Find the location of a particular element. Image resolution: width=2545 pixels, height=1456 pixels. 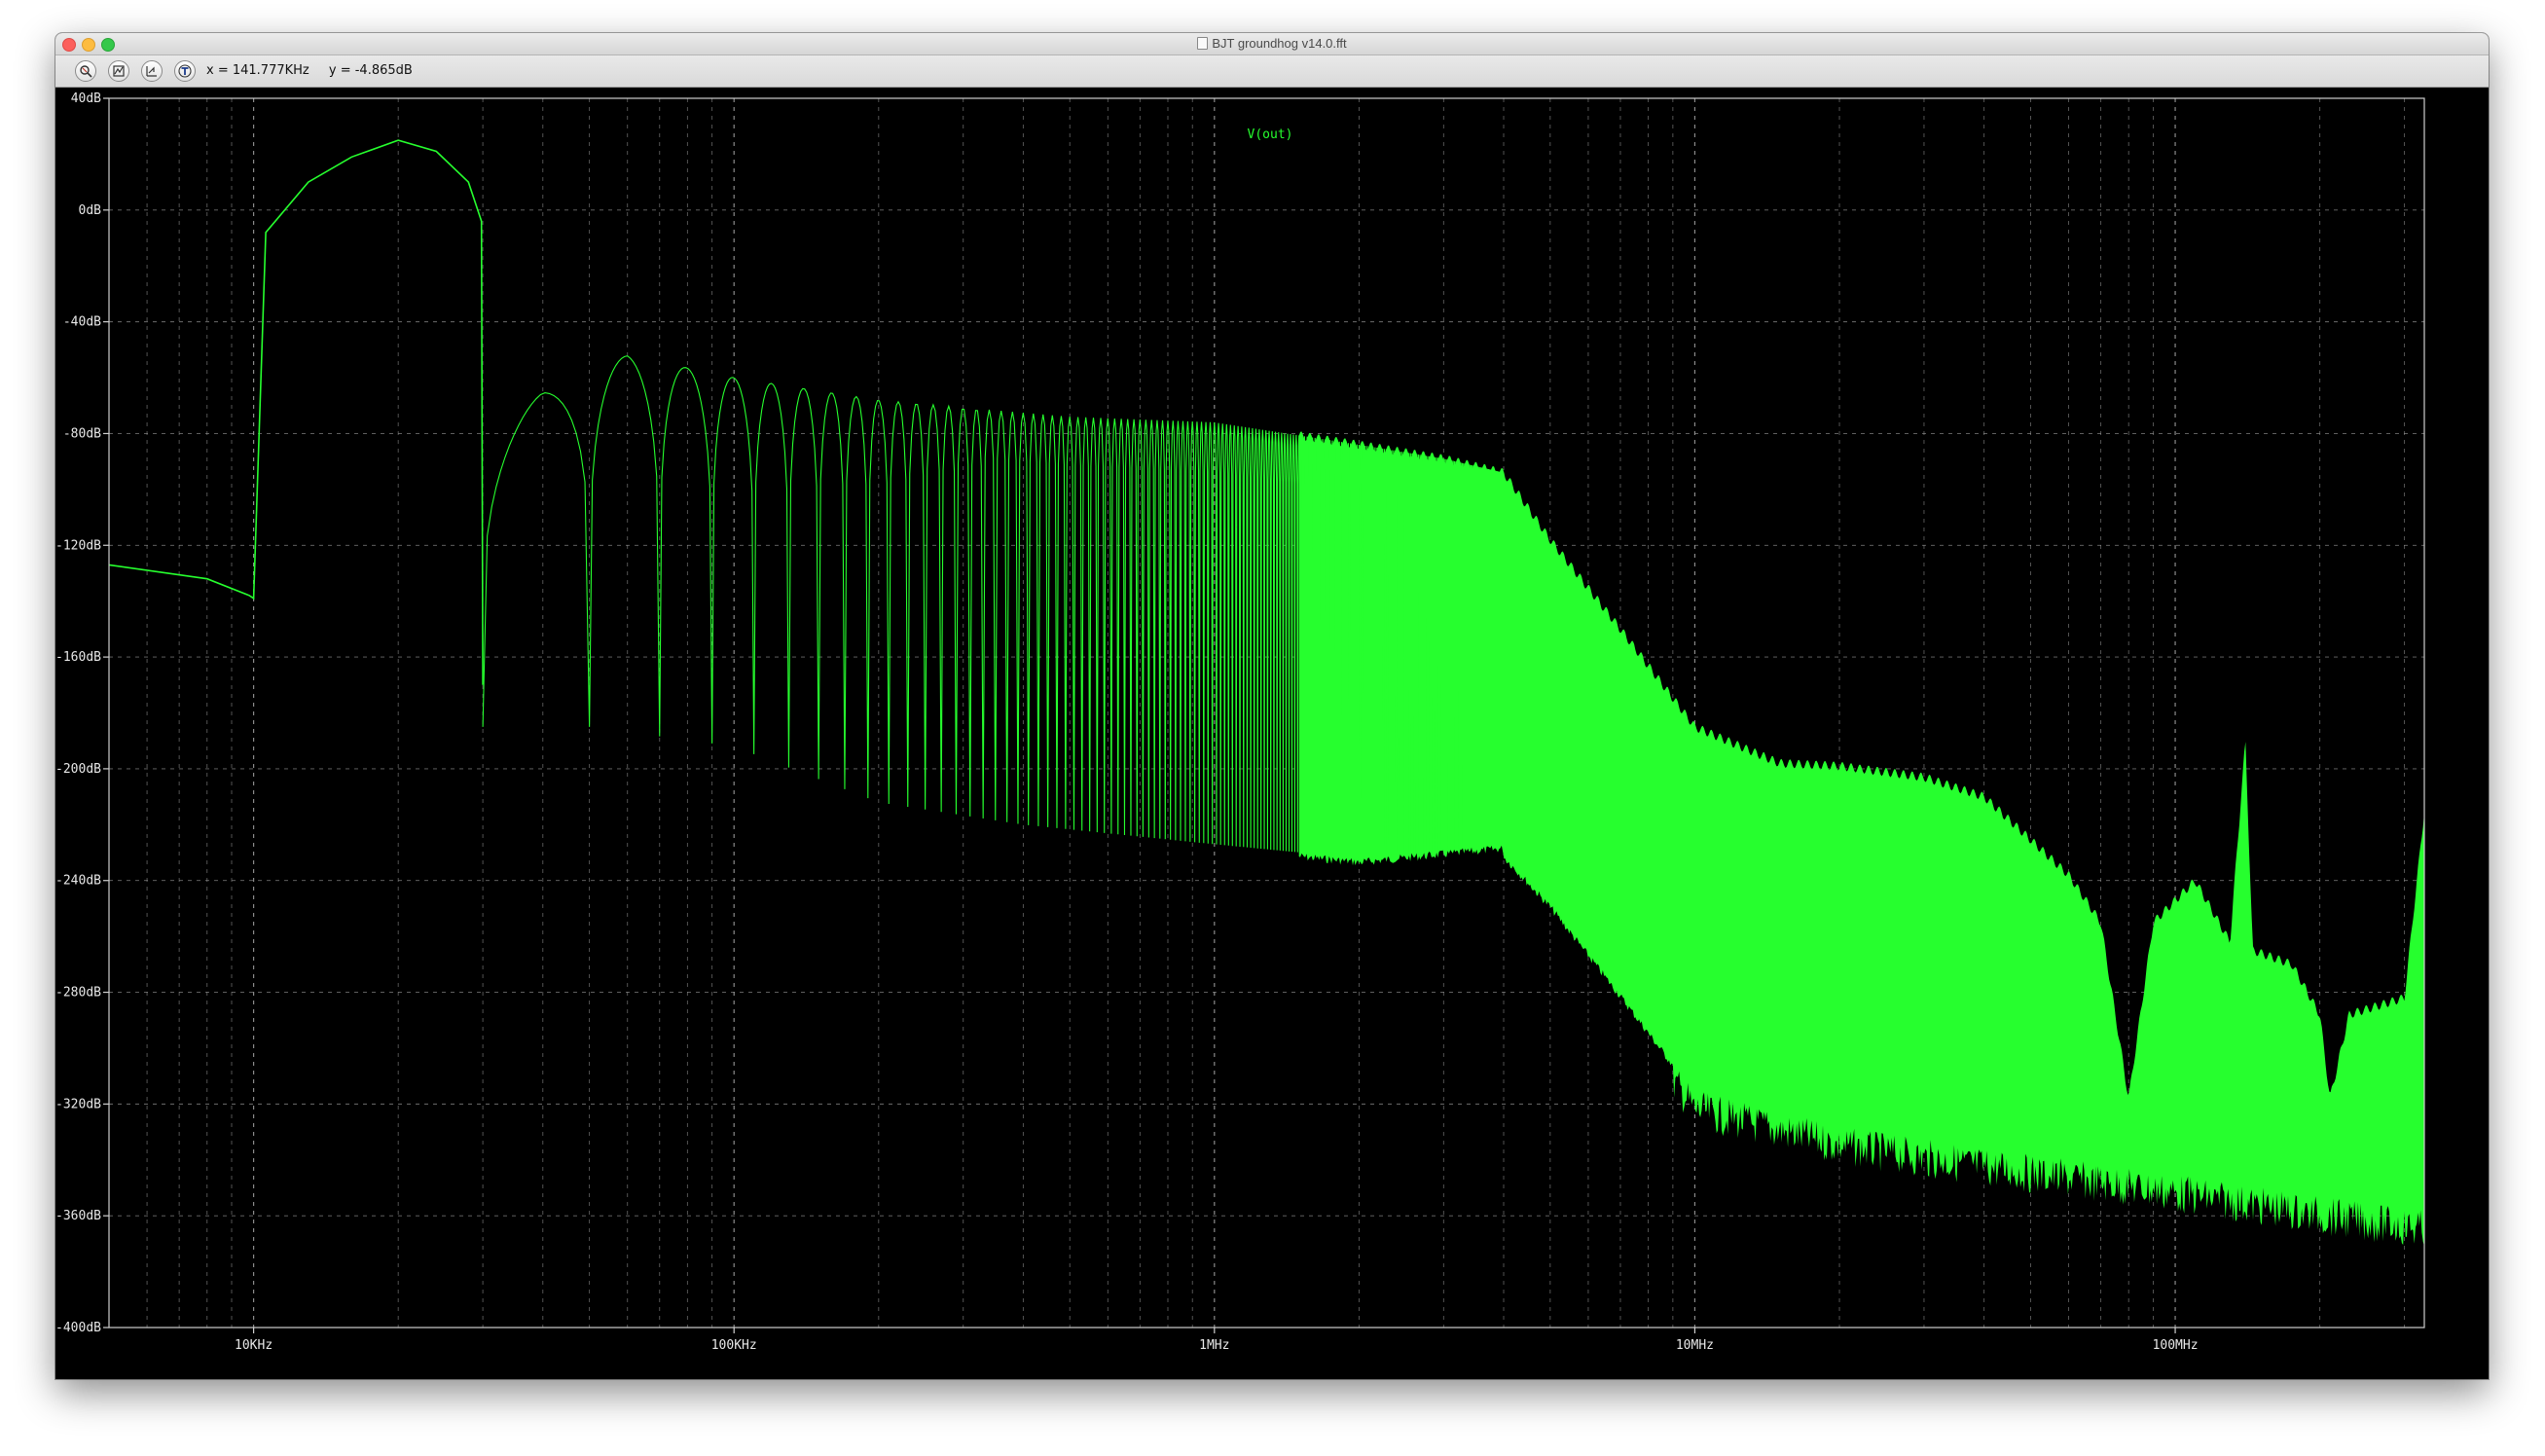

x-tick-label: 100KHz is located at coordinates (734, 1345).